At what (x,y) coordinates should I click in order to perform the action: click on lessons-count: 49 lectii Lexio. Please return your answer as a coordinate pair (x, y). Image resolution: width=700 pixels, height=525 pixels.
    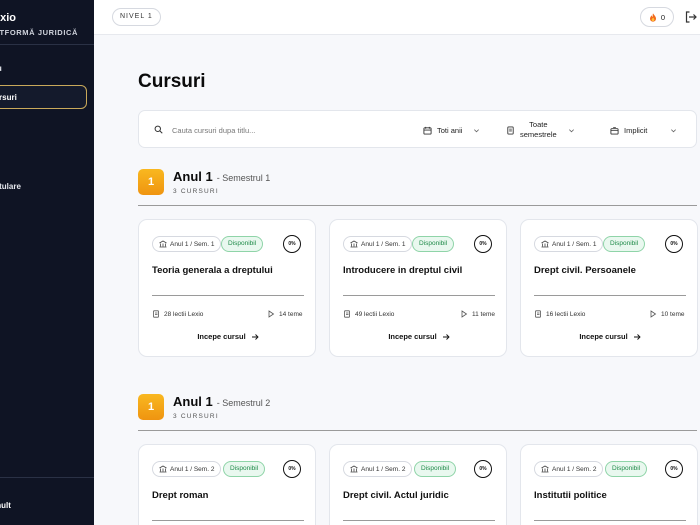
    Looking at the image, I should click on (375, 314).